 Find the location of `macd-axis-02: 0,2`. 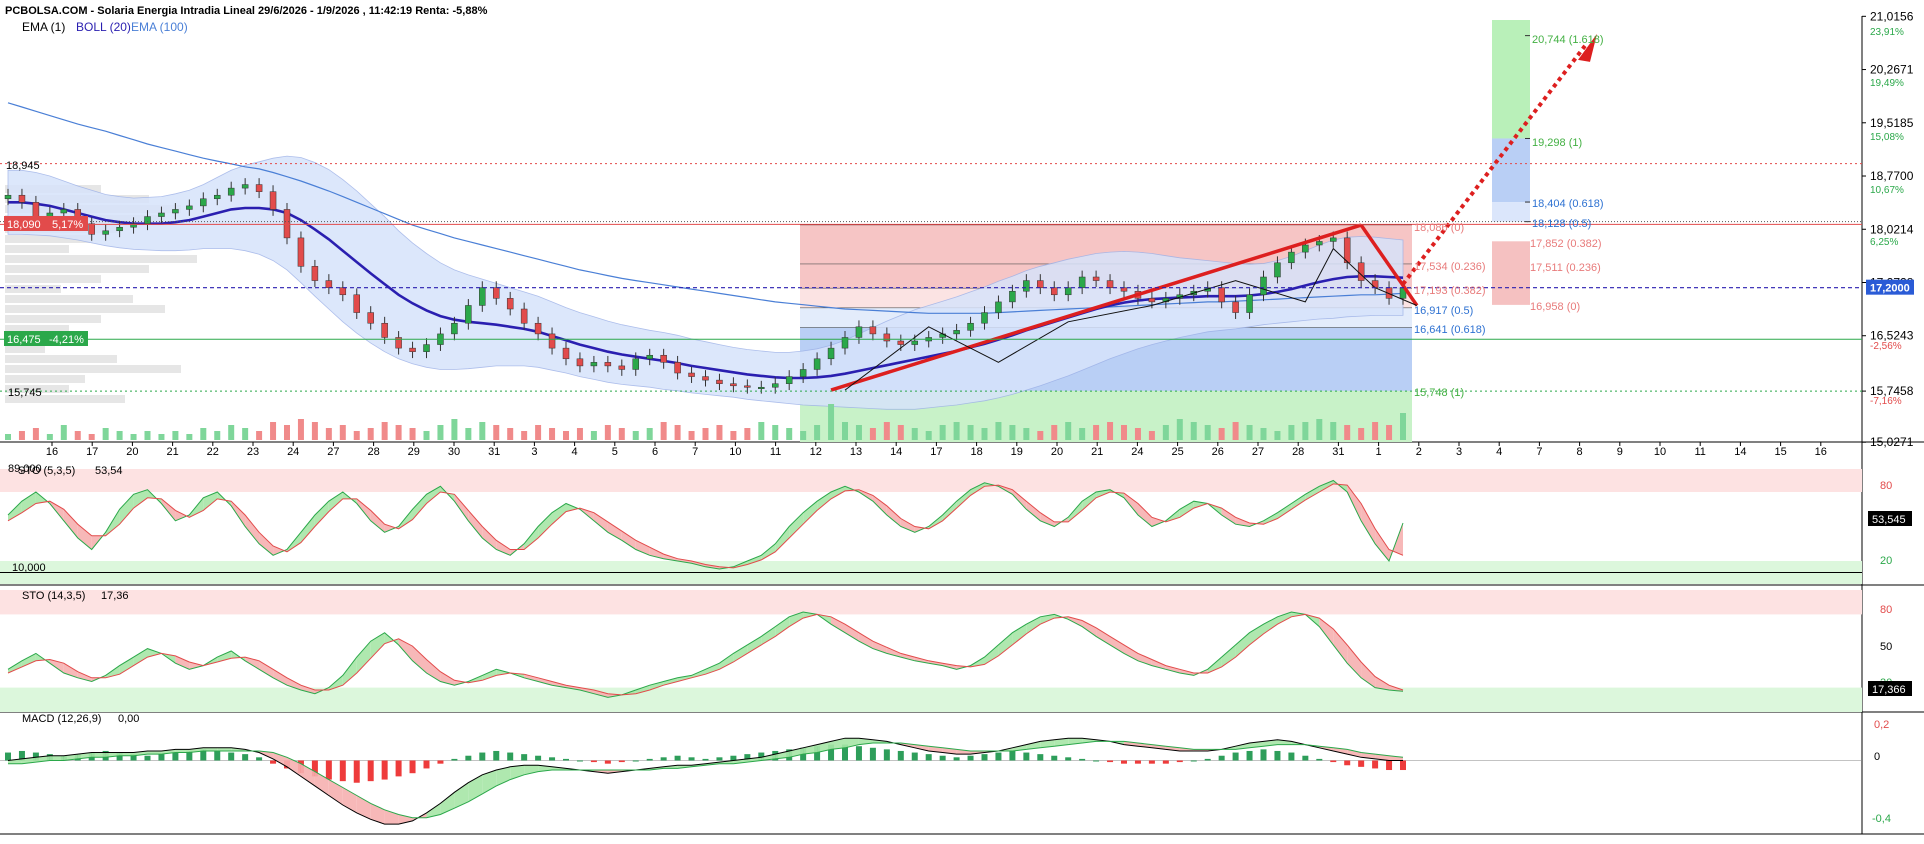

macd-axis-02: 0,2 is located at coordinates (1881, 725).